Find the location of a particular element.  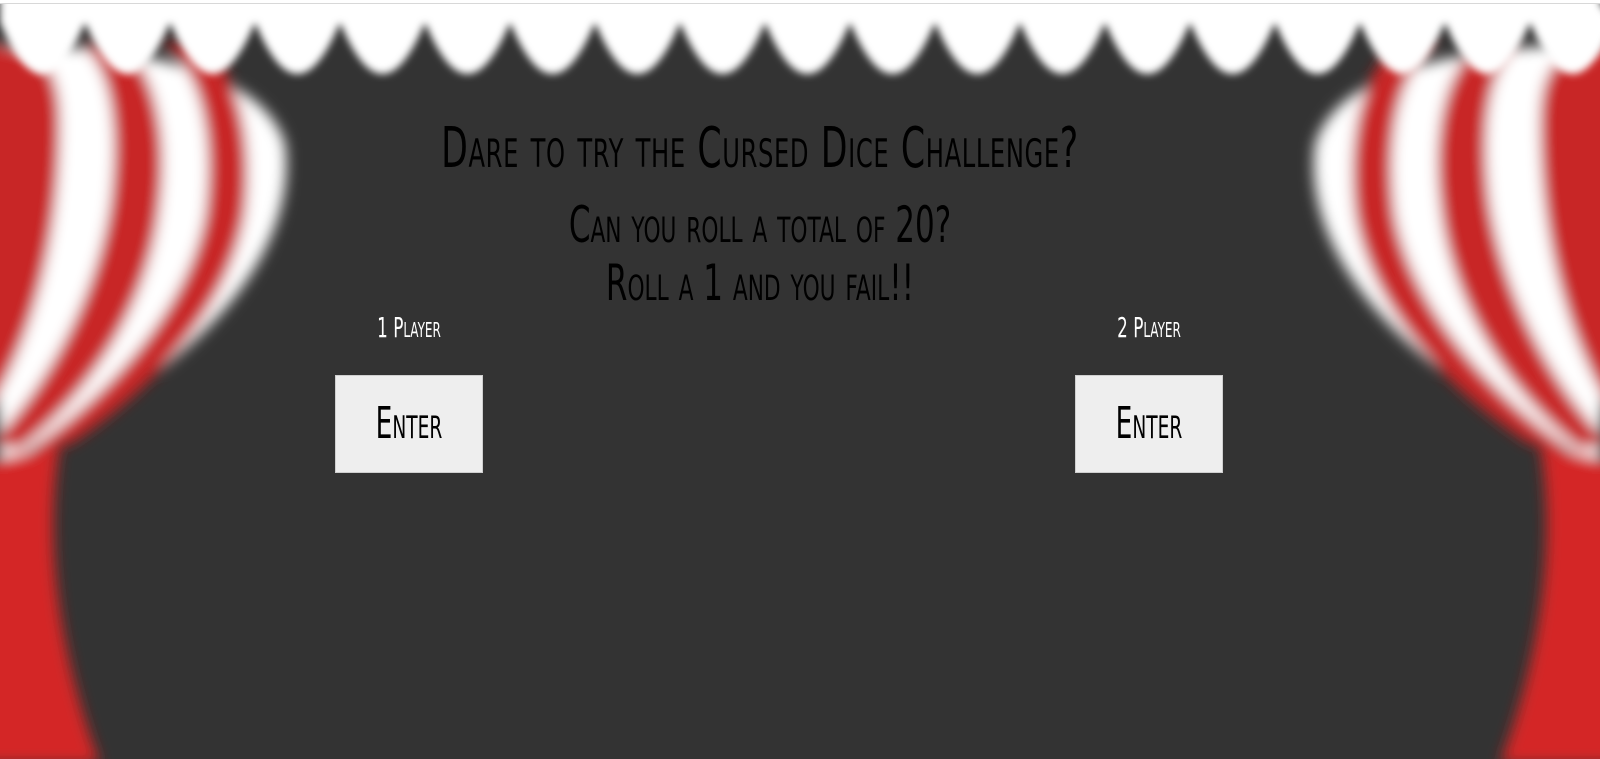

one-player-label: 1 Player is located at coordinates (409, 327).